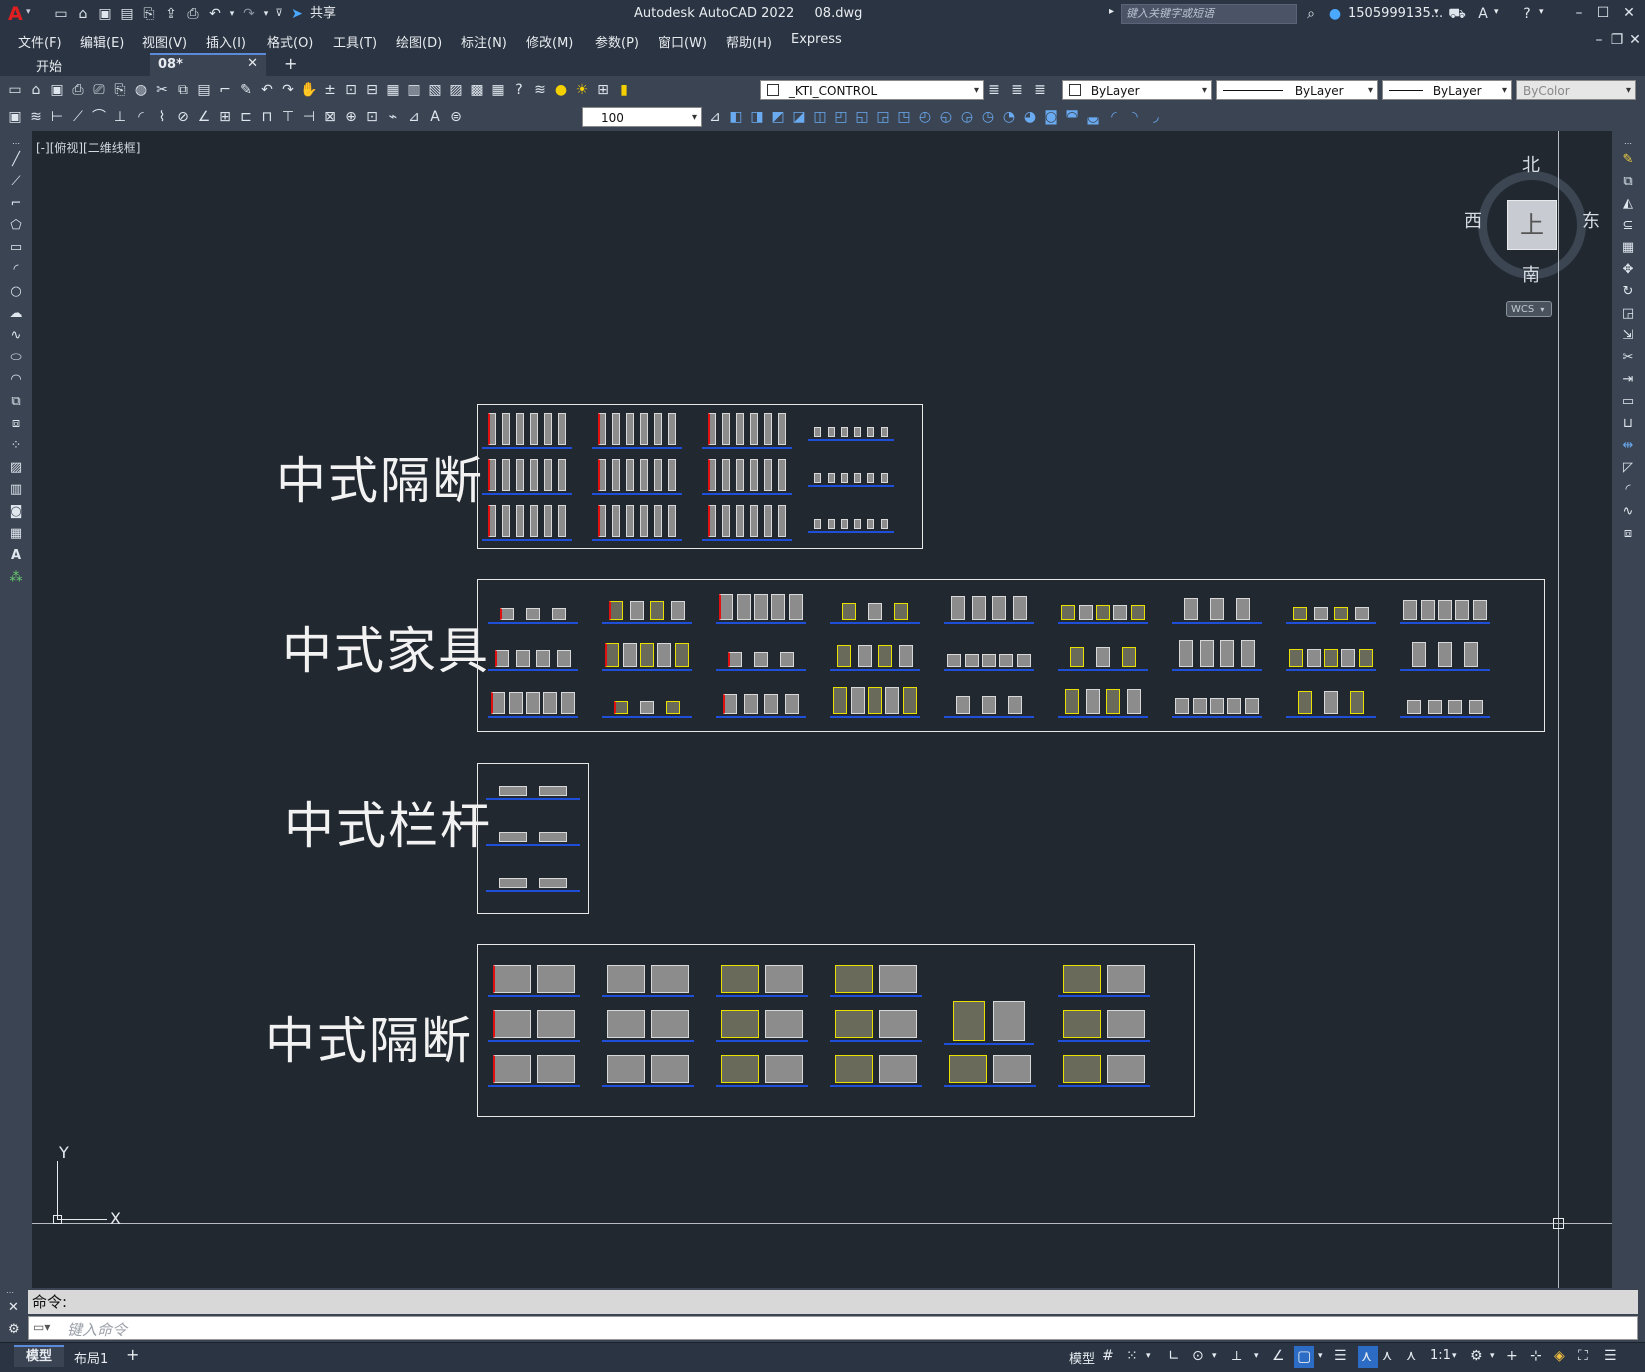 The width and height of the screenshot is (1645, 1372). I want to click on menu-dimension: 标注(N), so click(484, 41).